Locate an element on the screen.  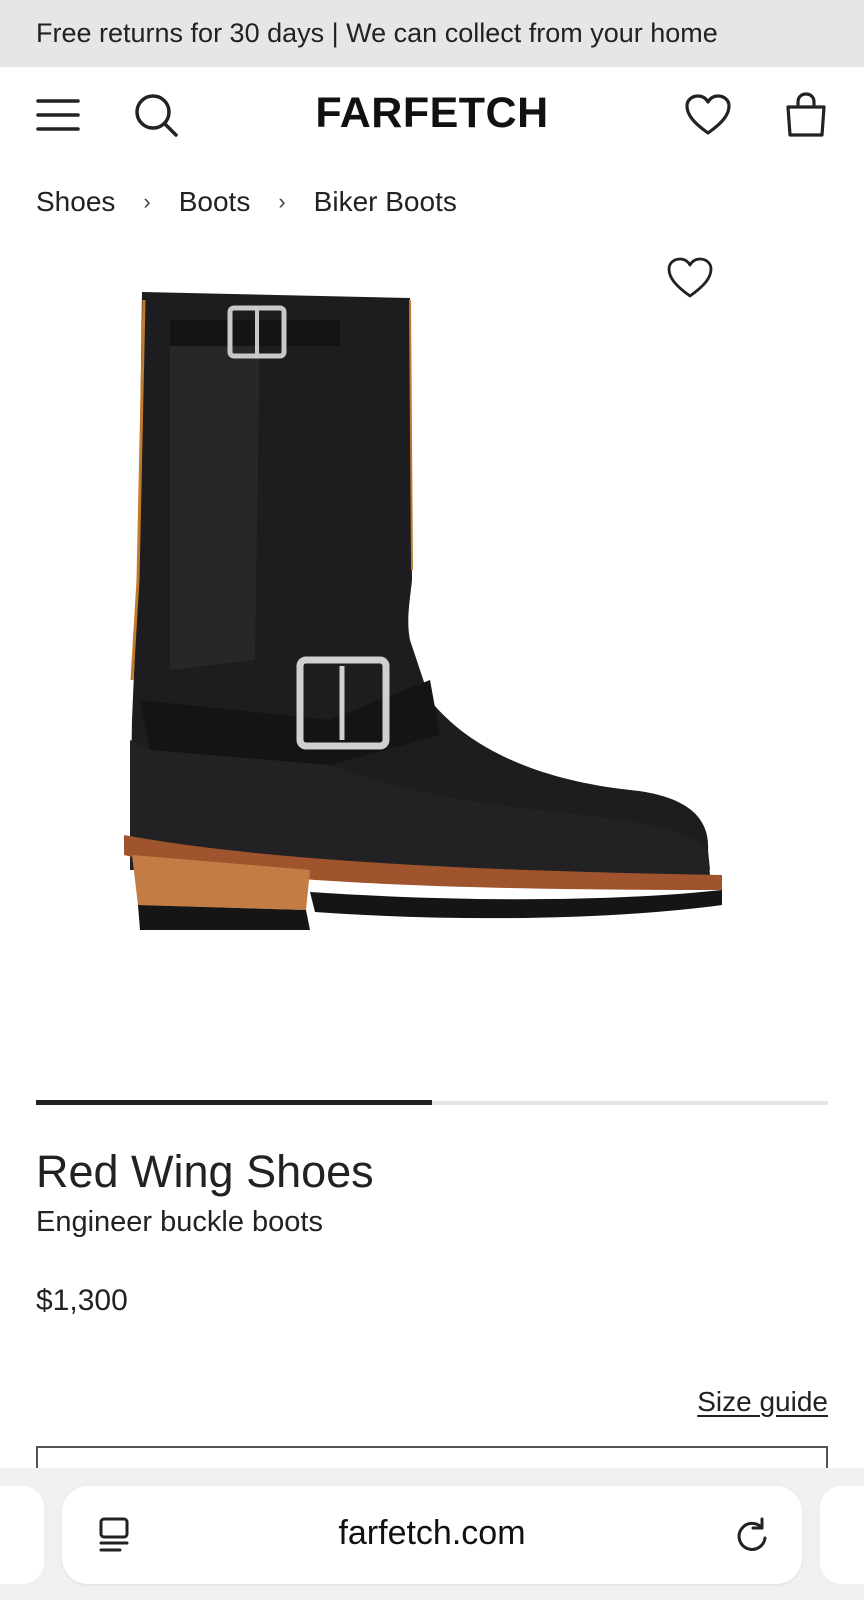
image-wishlist-button is located at coordinates (694, 282).